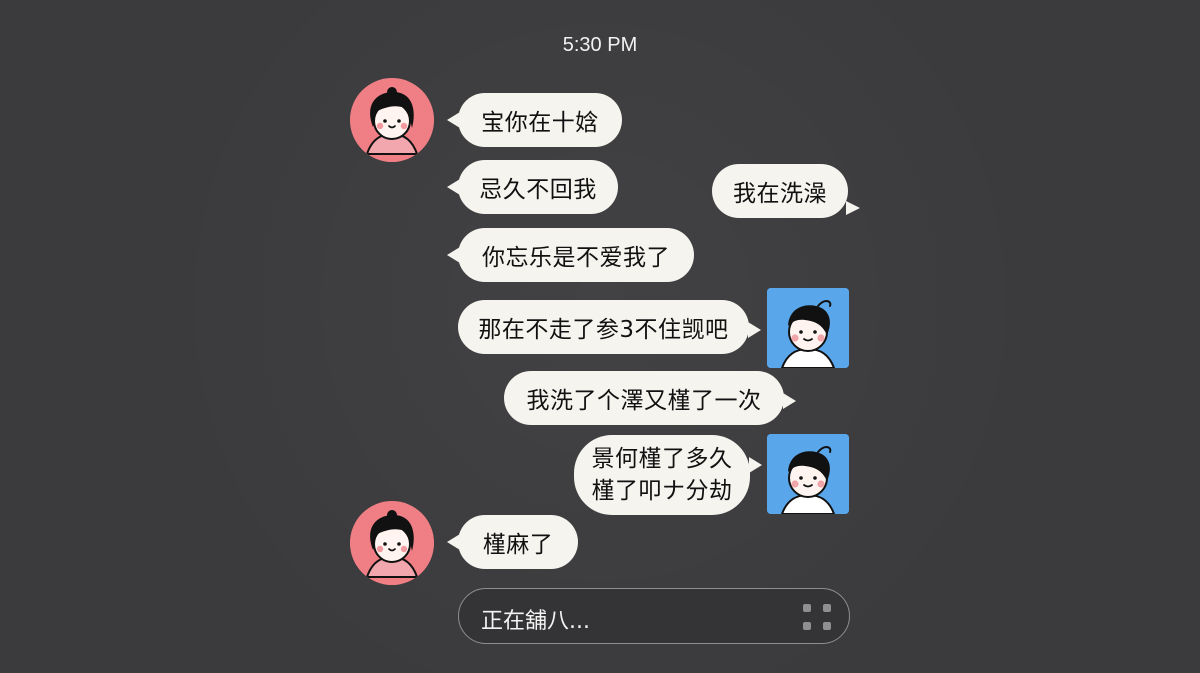  What do you see at coordinates (603, 330) in the screenshot?
I see `message-text-5: 那在不走了参3不住觊吧` at bounding box center [603, 330].